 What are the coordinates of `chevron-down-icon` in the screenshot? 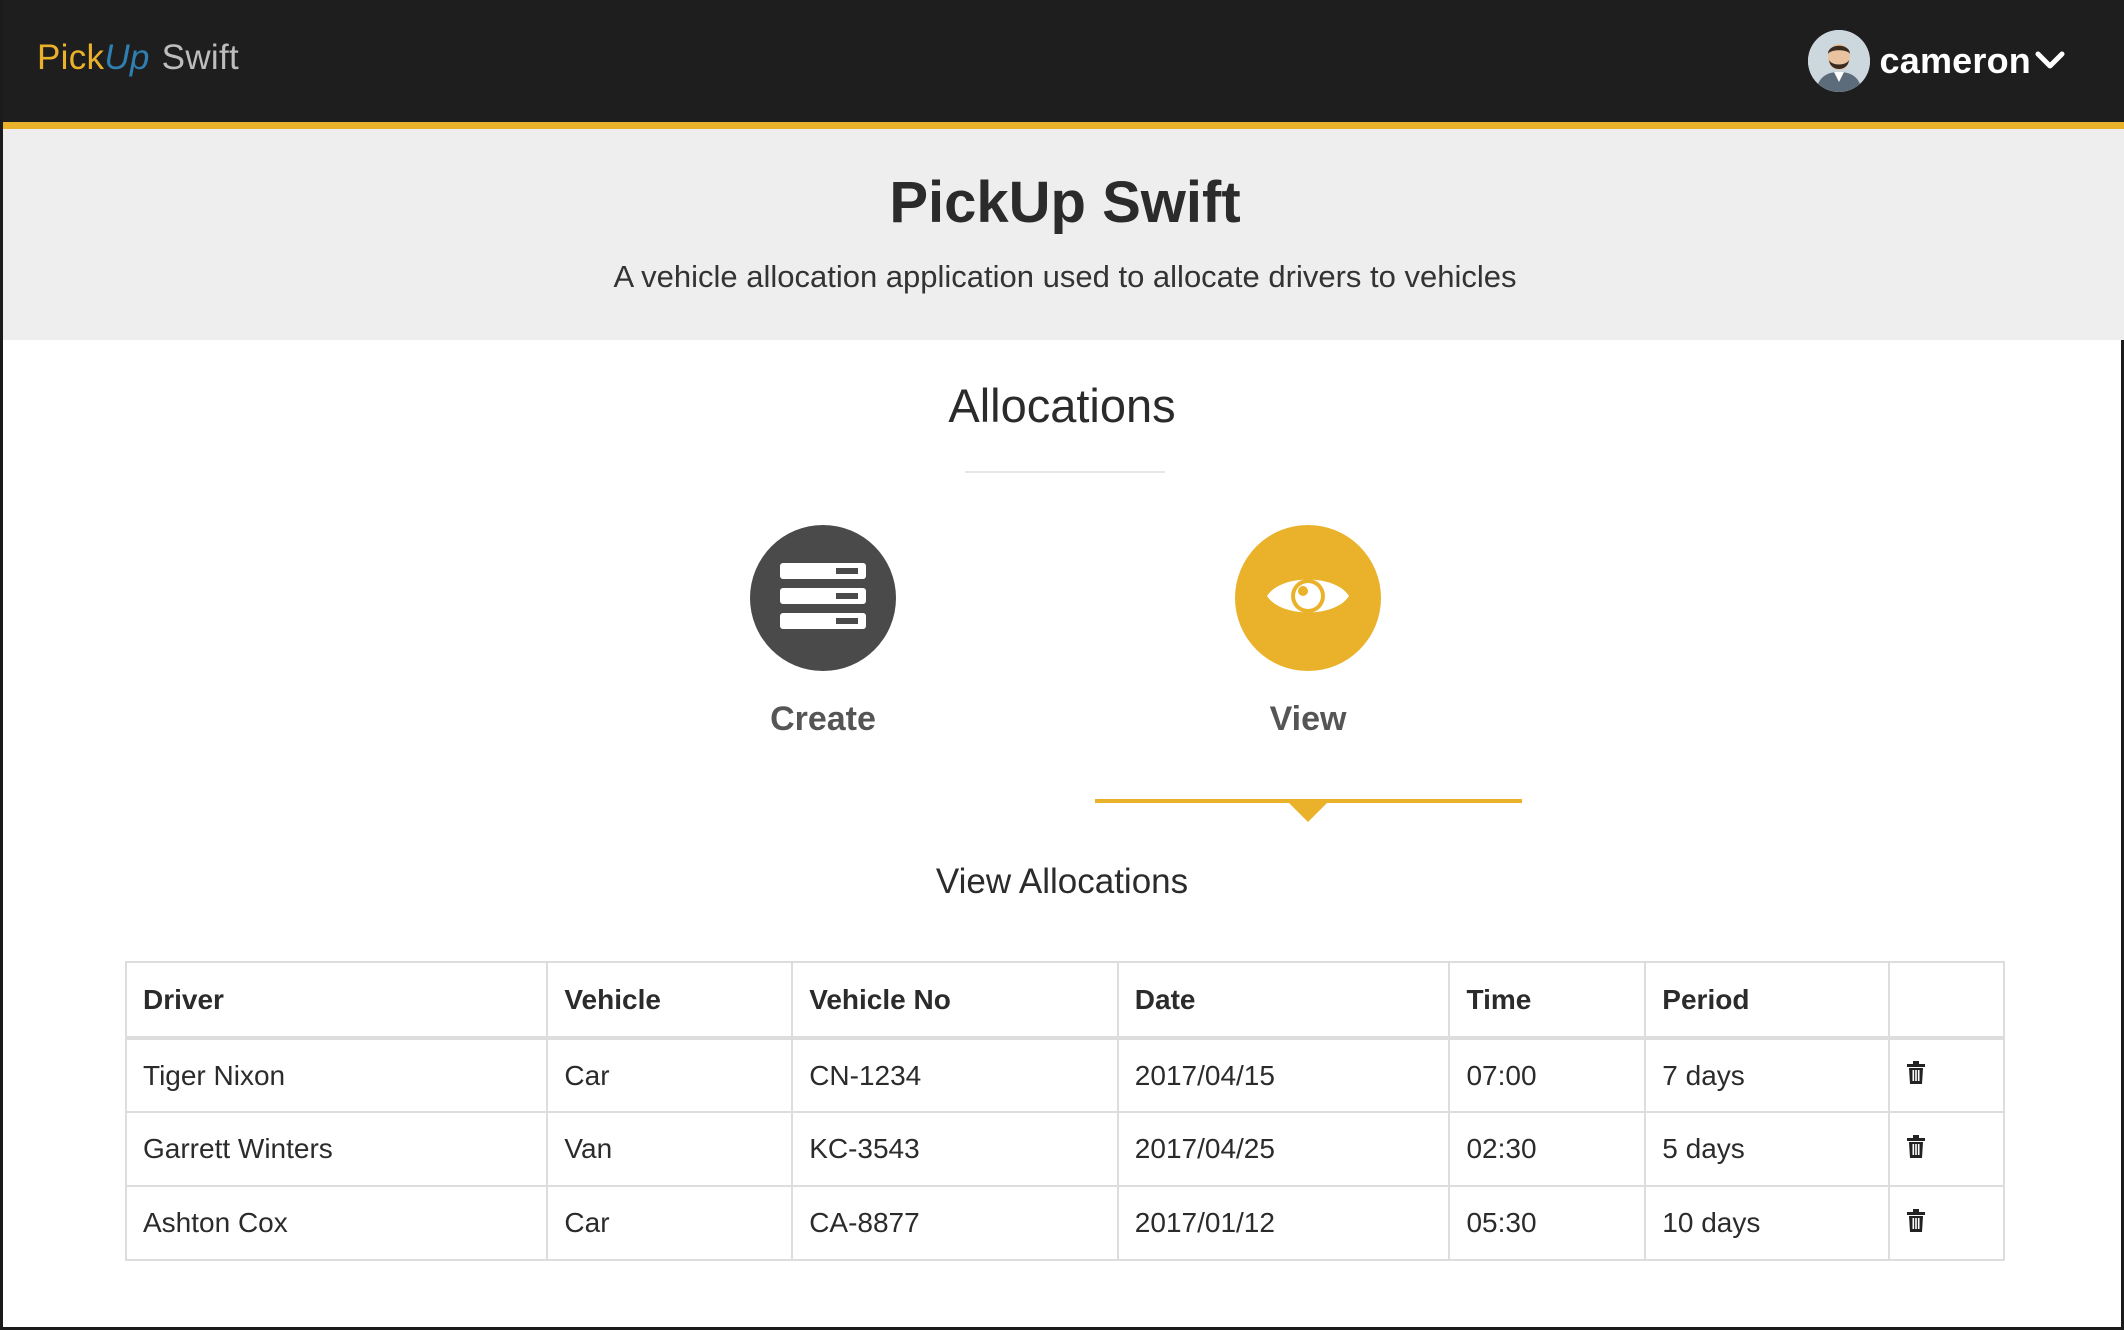 It's located at (2050, 63).